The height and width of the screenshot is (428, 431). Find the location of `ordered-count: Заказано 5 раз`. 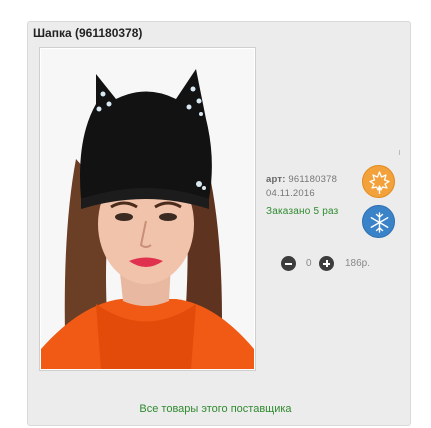

ordered-count: Заказано 5 раз is located at coordinates (302, 211).